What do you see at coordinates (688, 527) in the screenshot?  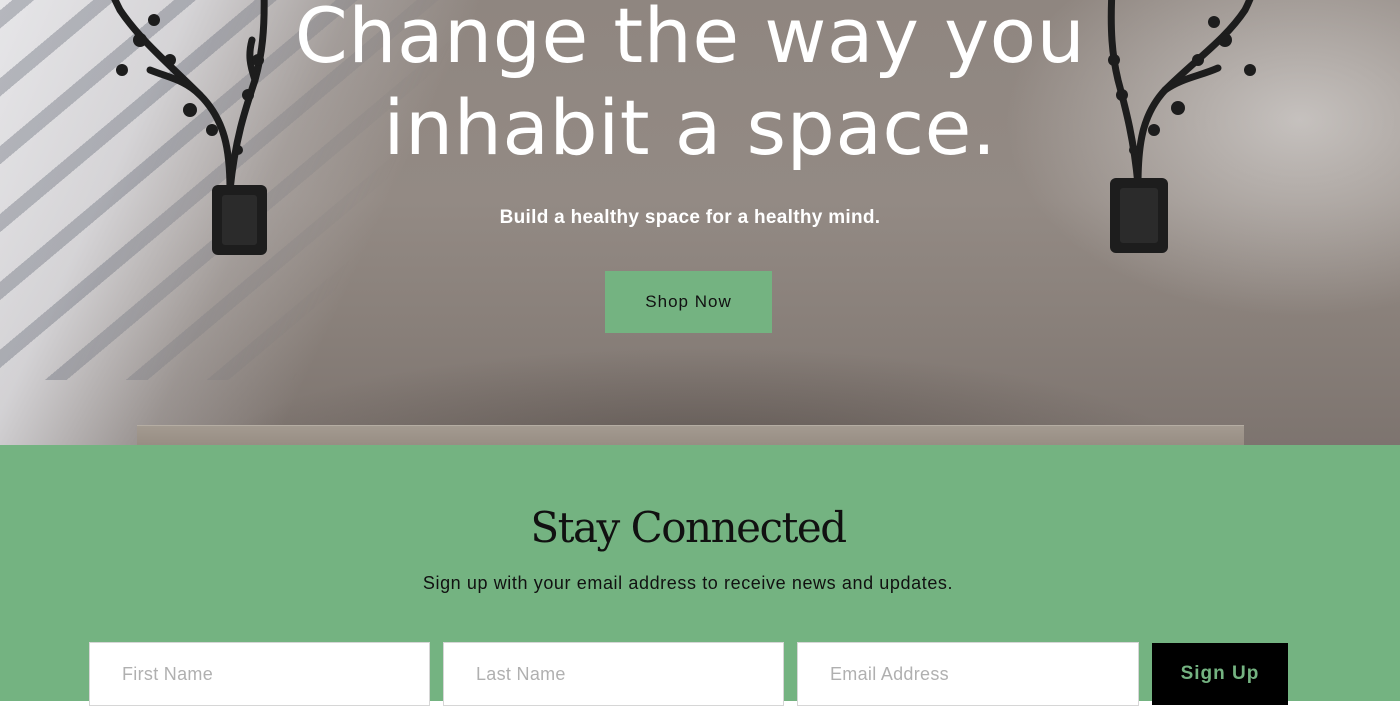 I see `newsletter-title: Stay Connected` at bounding box center [688, 527].